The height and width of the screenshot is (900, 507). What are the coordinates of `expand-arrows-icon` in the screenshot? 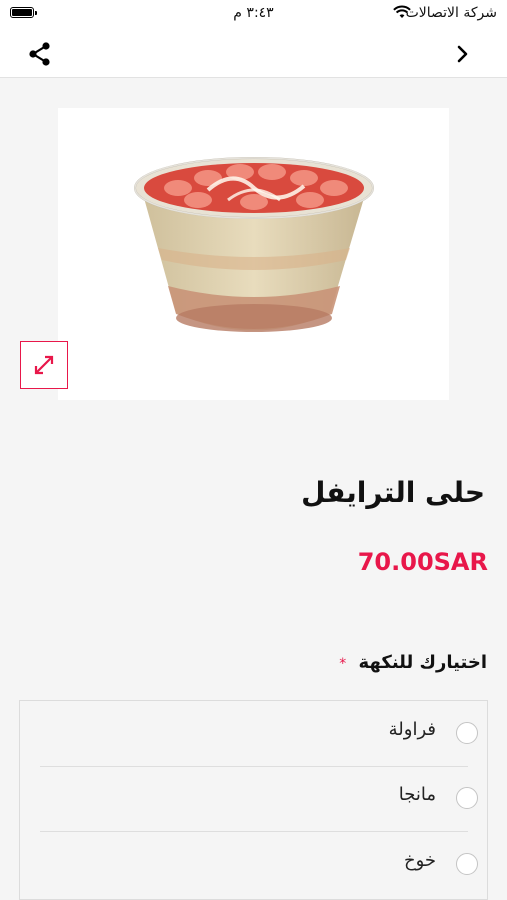 It's located at (44, 365).